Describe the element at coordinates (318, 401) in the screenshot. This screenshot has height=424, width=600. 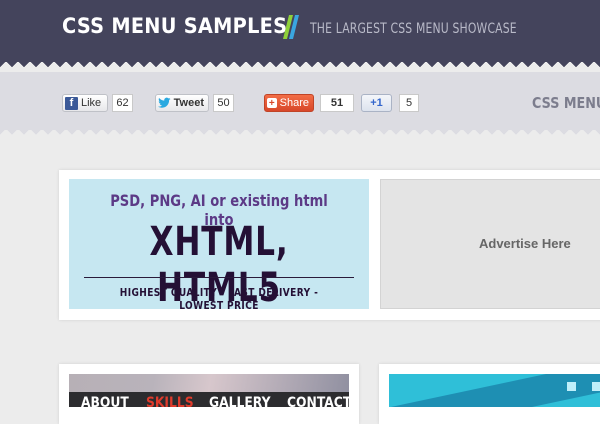
I see `preview-nav-contact: CONTACT` at that location.